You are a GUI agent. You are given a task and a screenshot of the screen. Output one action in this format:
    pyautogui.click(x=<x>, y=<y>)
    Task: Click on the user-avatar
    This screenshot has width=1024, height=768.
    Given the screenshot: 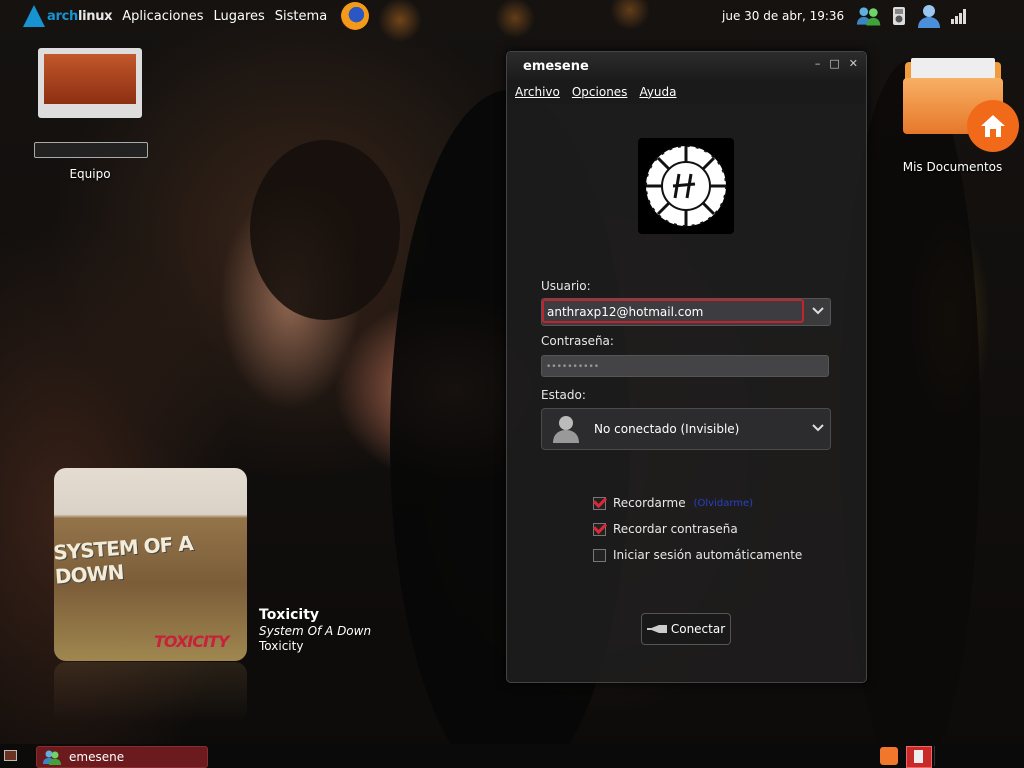 What is the action you would take?
    pyautogui.click(x=686, y=186)
    